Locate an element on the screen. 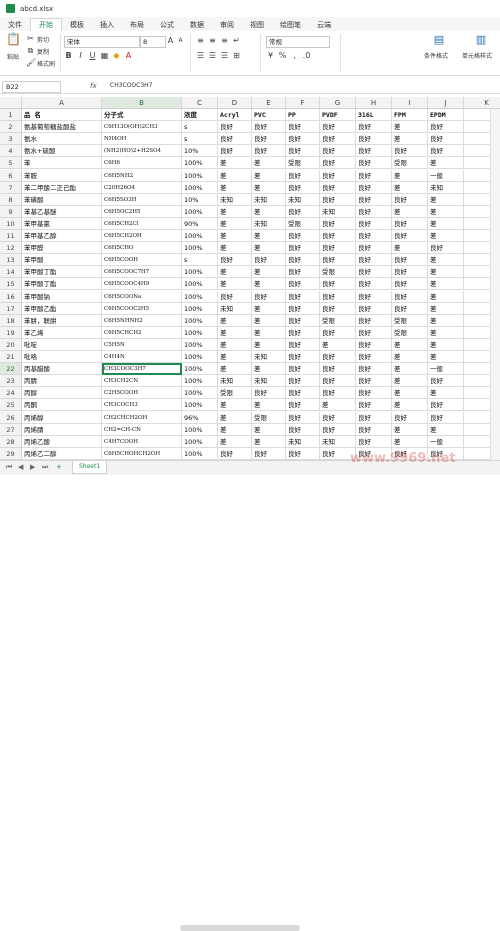 This screenshot has width=500, height=931. cell-h1: 316L is located at coordinates (374, 115).